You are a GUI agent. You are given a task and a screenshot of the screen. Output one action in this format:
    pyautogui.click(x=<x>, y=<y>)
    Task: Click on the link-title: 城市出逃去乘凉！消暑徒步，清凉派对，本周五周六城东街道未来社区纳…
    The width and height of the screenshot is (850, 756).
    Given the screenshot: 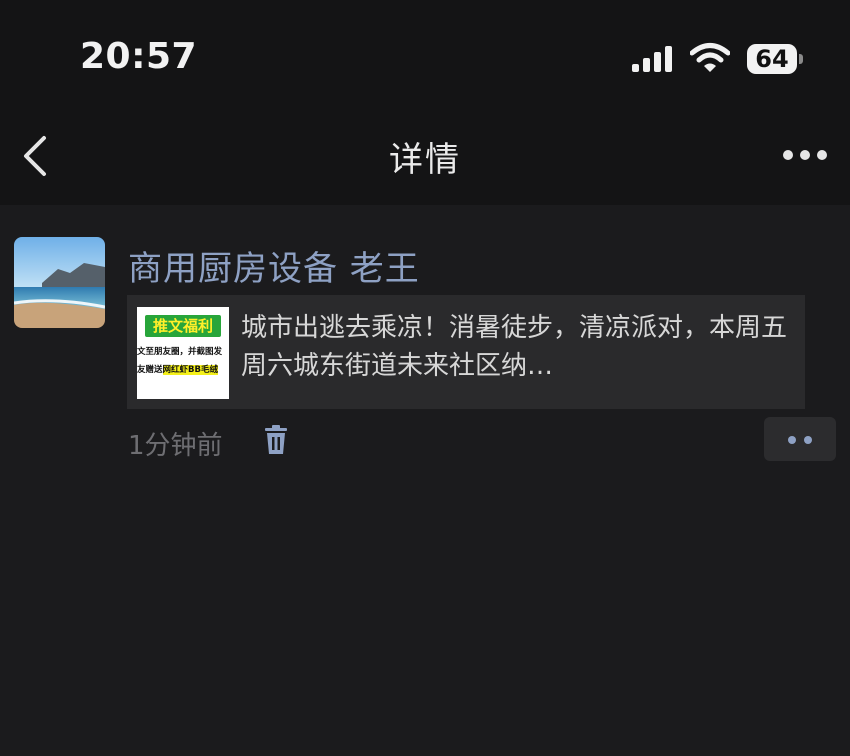 What is the action you would take?
    pyautogui.click(x=514, y=347)
    